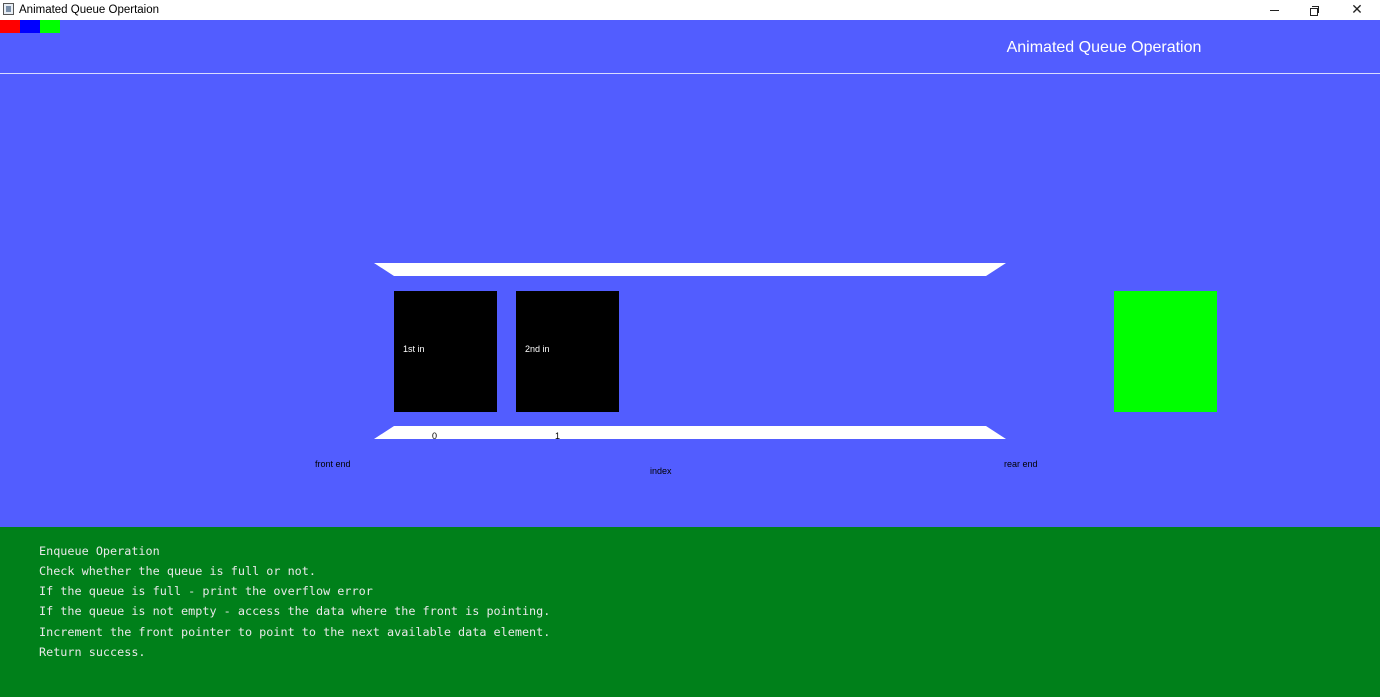 The image size is (1380, 697). I want to click on index-caption: index, so click(661, 471).